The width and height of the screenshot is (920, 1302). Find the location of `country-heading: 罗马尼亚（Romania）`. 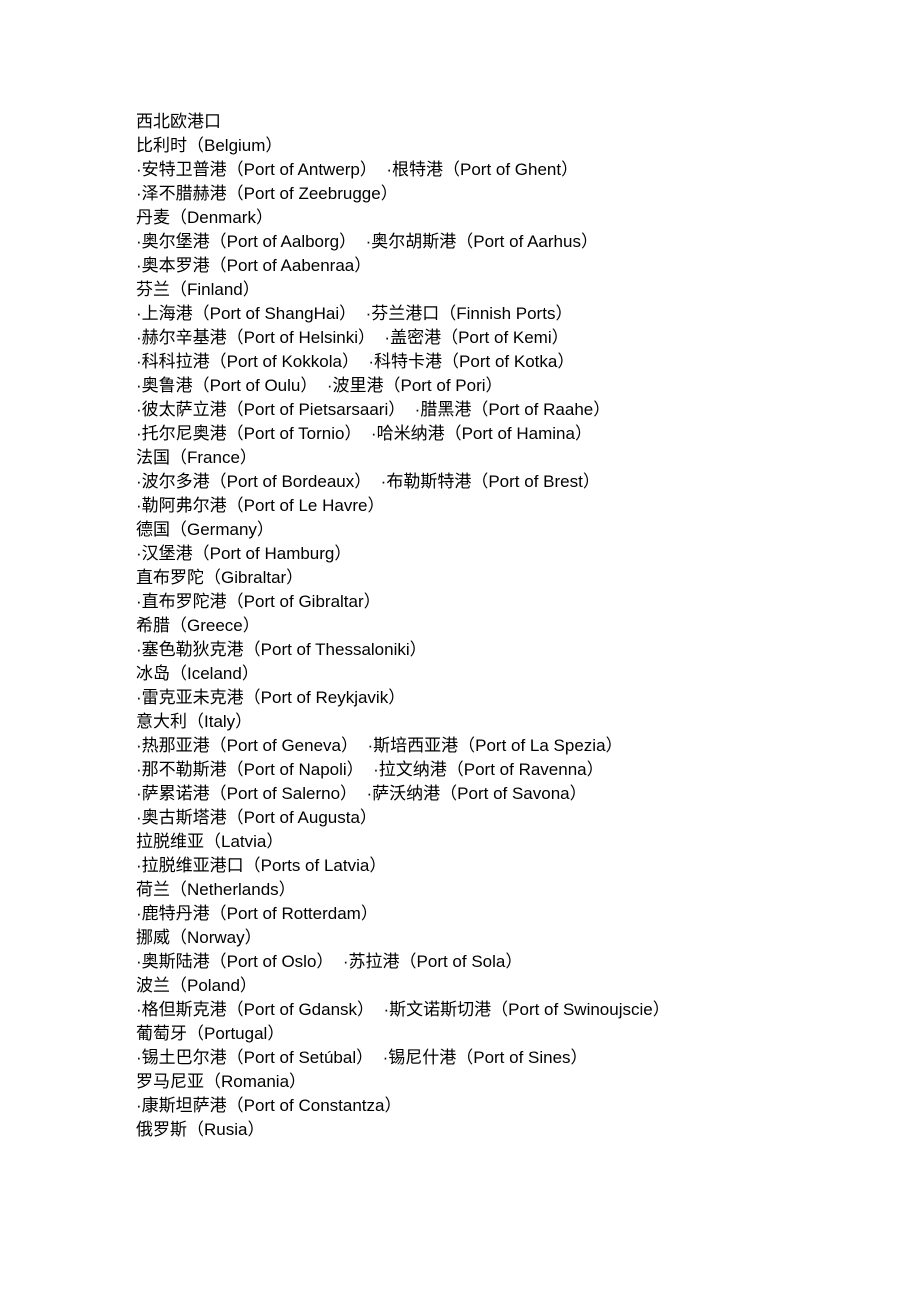

country-heading: 罗马尼亚（Romania） is located at coordinates (221, 1081).